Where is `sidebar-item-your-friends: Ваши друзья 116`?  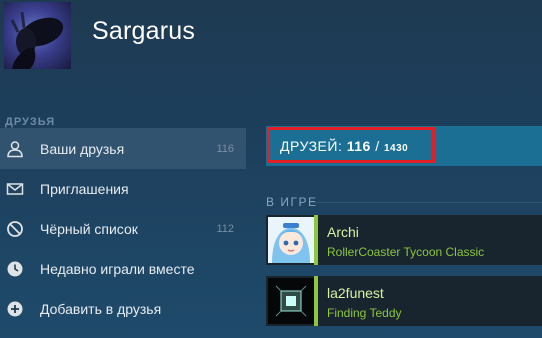
sidebar-item-your-friends: Ваши друзья 116 is located at coordinates (123, 149).